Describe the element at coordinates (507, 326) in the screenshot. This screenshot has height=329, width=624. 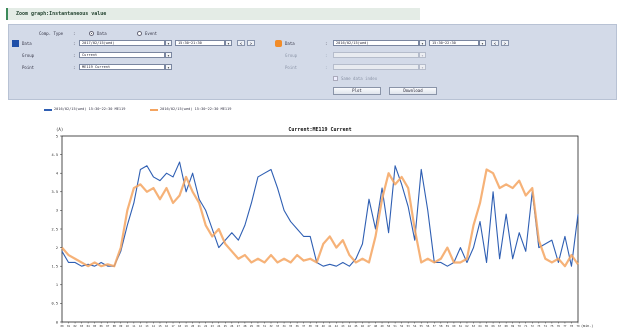
I see `x-tick-label: 68` at that location.